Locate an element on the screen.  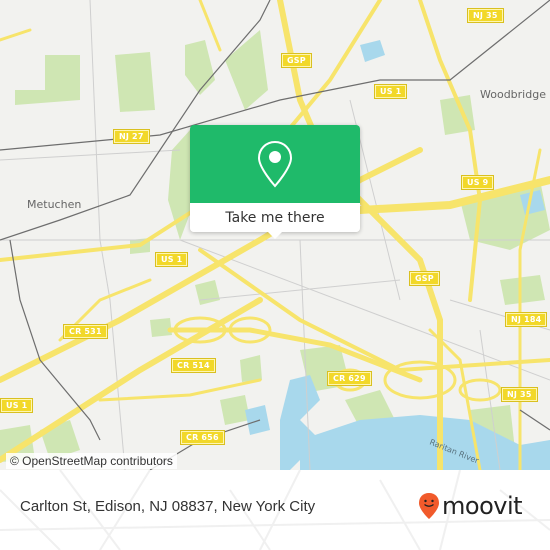
route-shield-cr656: CR 656 is located at coordinates (202, 437).